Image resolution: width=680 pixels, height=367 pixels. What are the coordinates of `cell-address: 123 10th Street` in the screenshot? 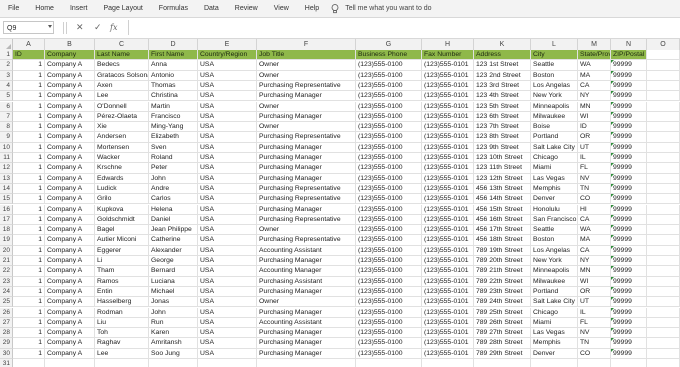 It's located at (502, 158).